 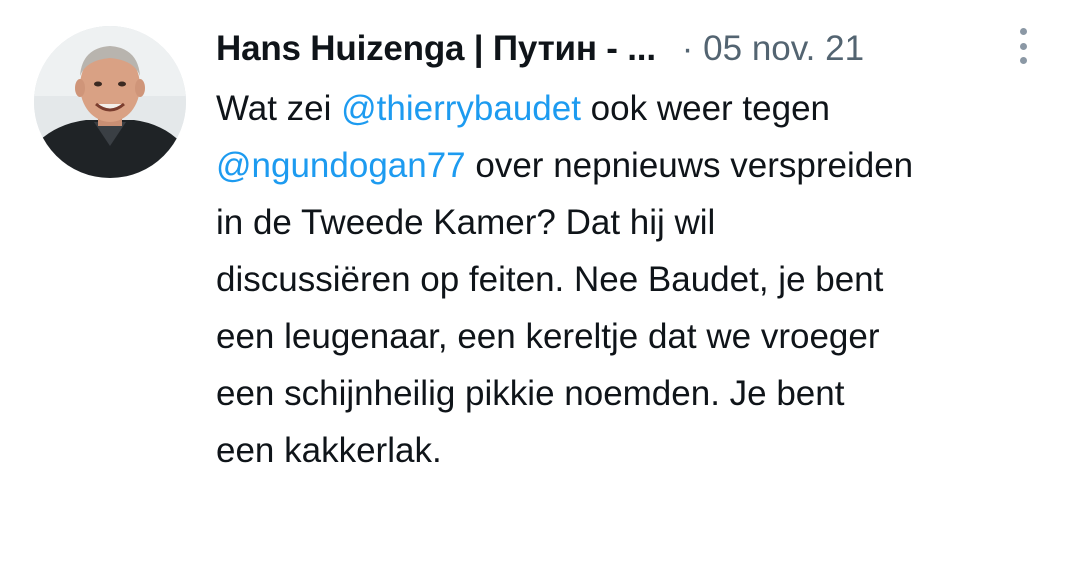 I want to click on tweet-text-segment: in de Tweede Kamer? Dat hij wil, so click(x=466, y=222).